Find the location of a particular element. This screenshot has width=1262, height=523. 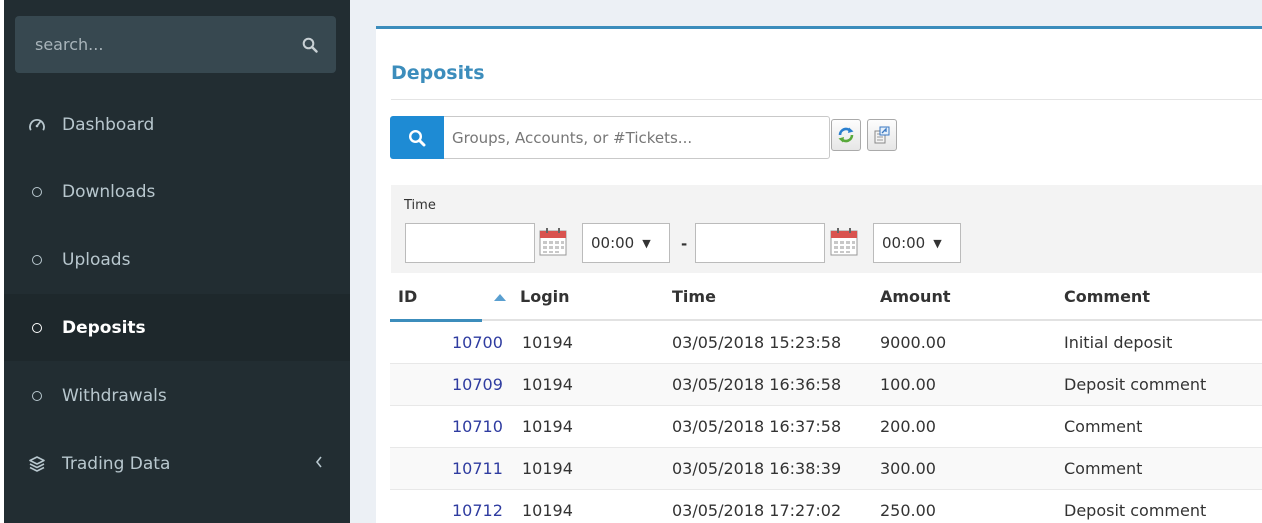

column-header-comment: Comment is located at coordinates (1107, 296).